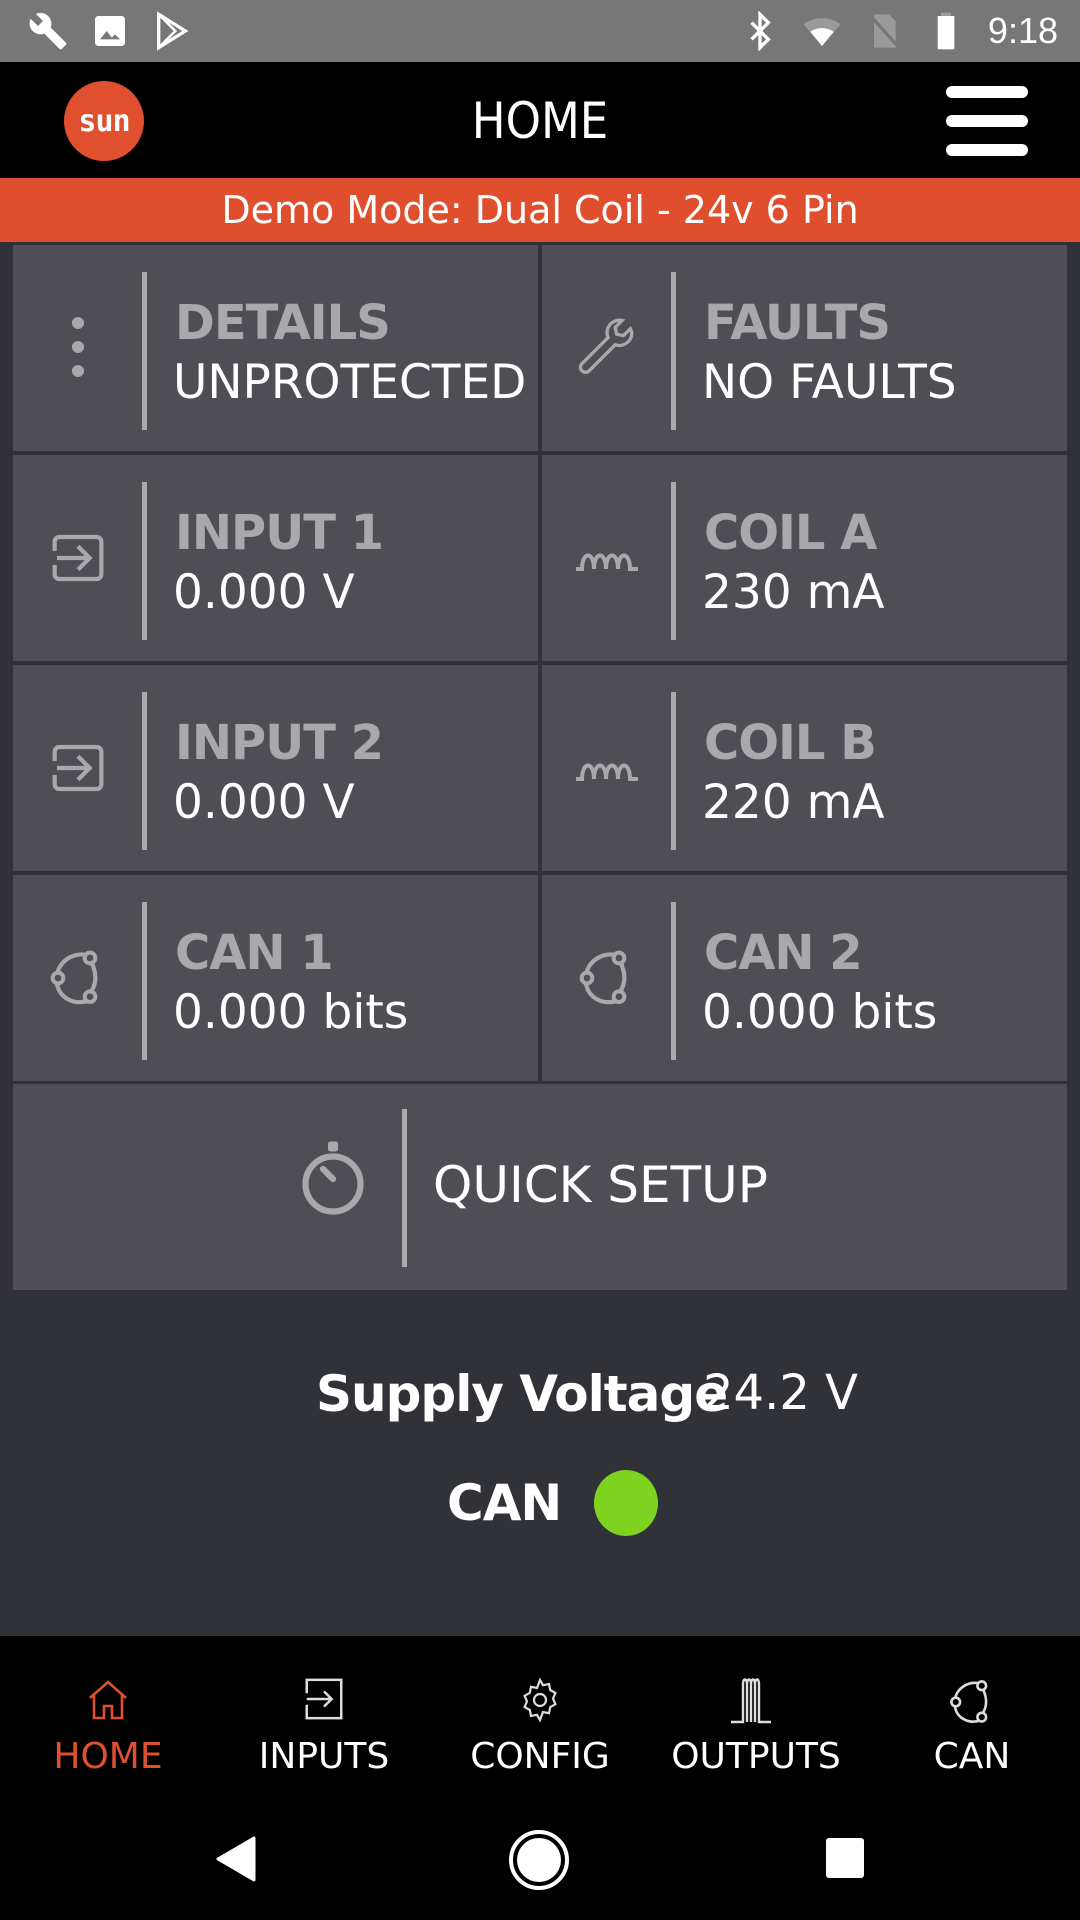 The width and height of the screenshot is (1080, 1920). Describe the element at coordinates (626, 1503) in the screenshot. I see `can-status-indicator` at that location.